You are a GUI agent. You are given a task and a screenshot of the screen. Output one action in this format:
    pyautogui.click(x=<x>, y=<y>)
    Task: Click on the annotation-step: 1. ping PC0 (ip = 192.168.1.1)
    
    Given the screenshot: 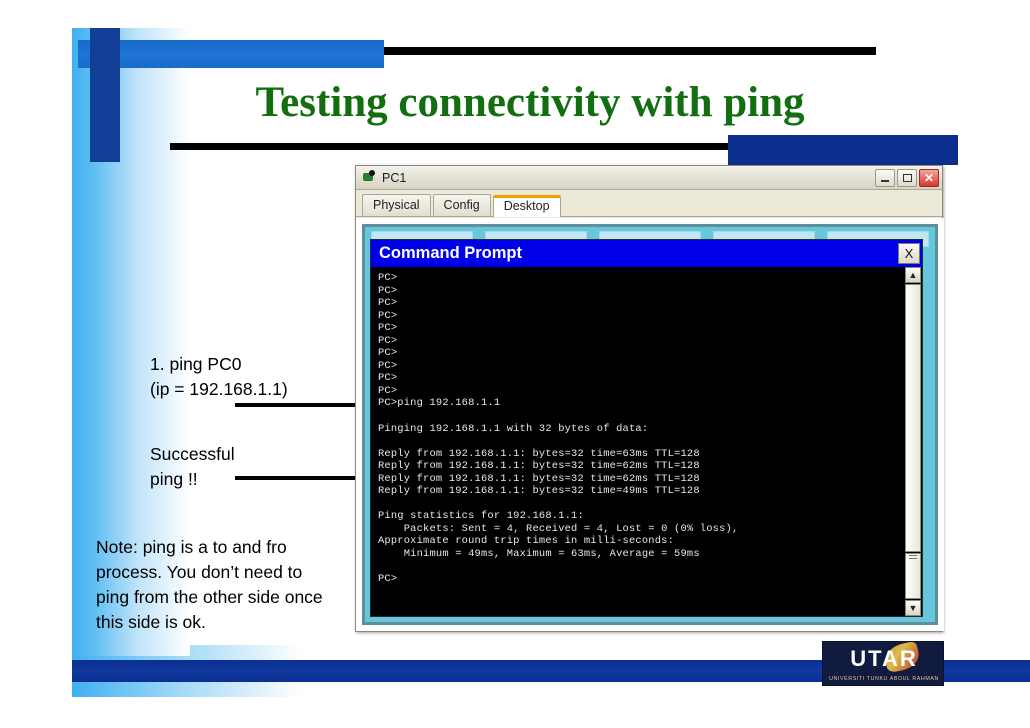 What is the action you would take?
    pyautogui.click(x=219, y=377)
    